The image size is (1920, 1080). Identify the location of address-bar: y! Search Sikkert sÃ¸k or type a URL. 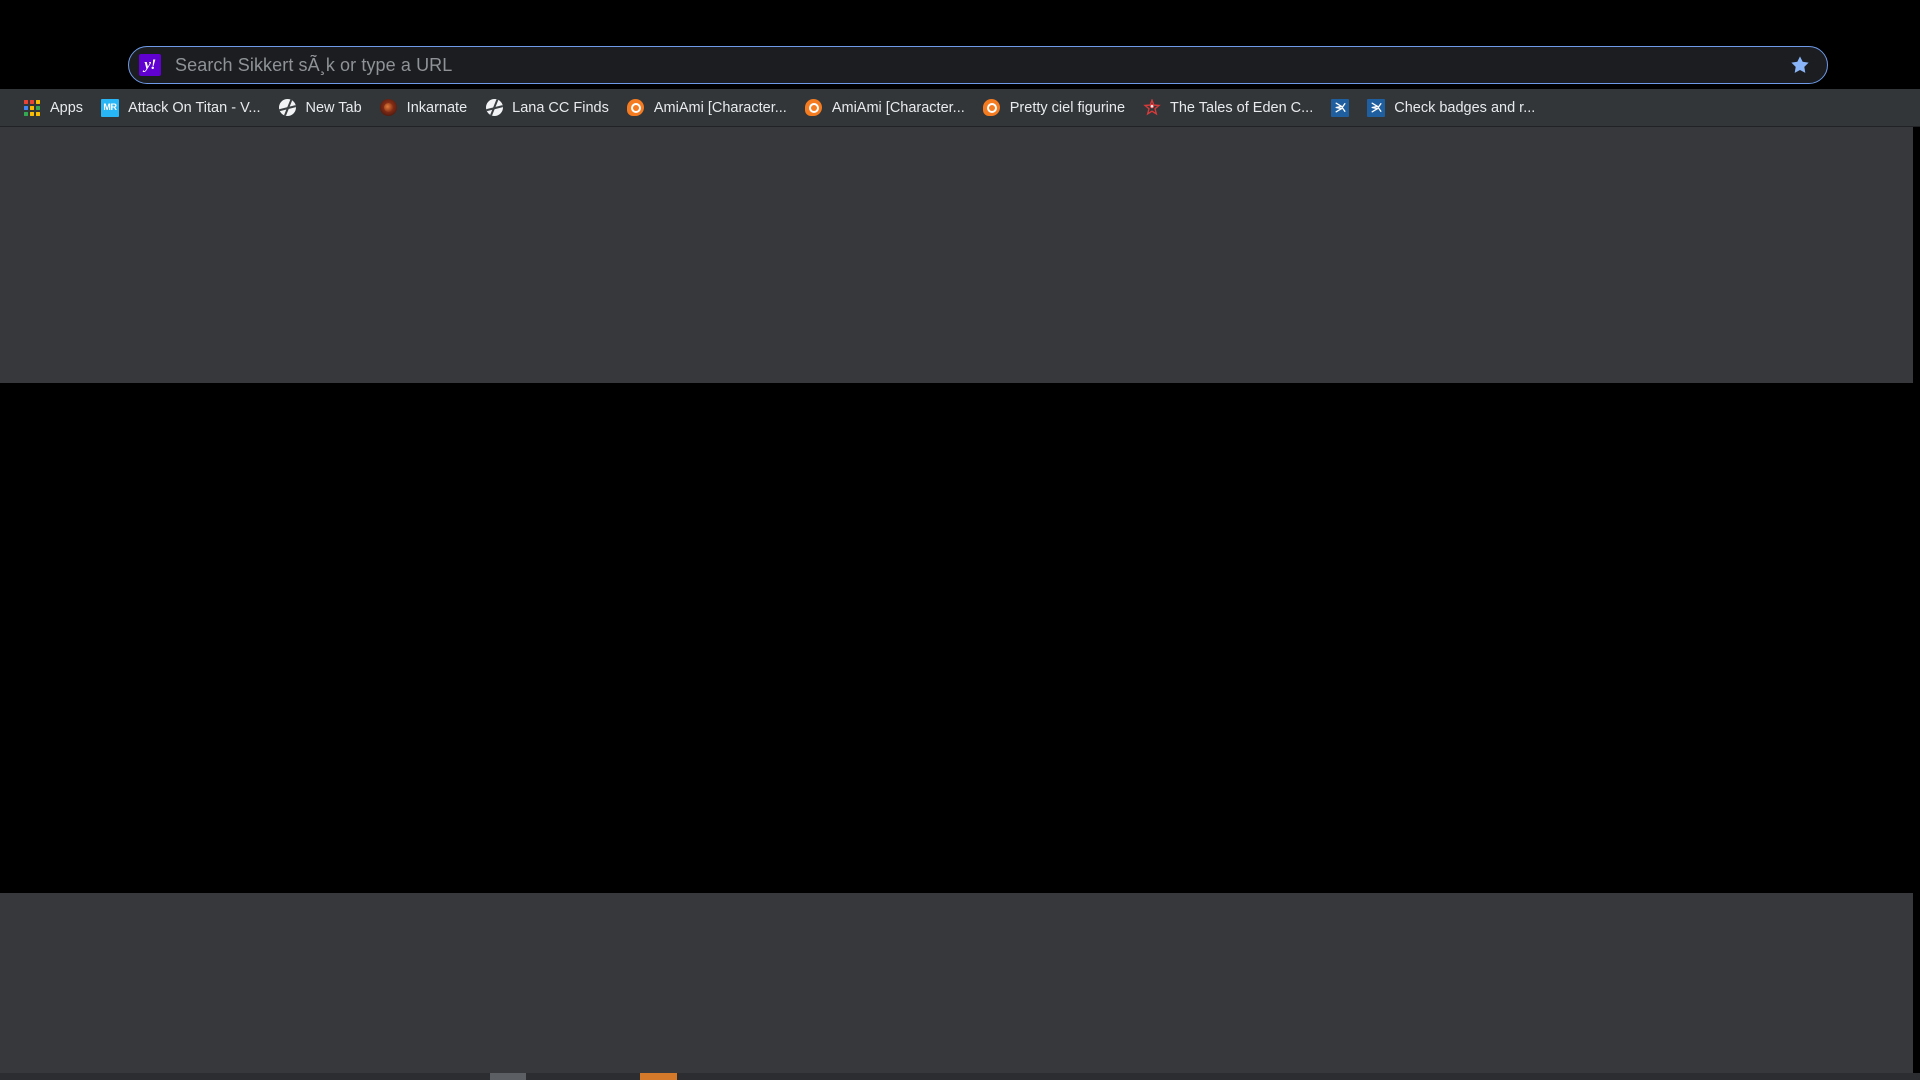
(978, 65).